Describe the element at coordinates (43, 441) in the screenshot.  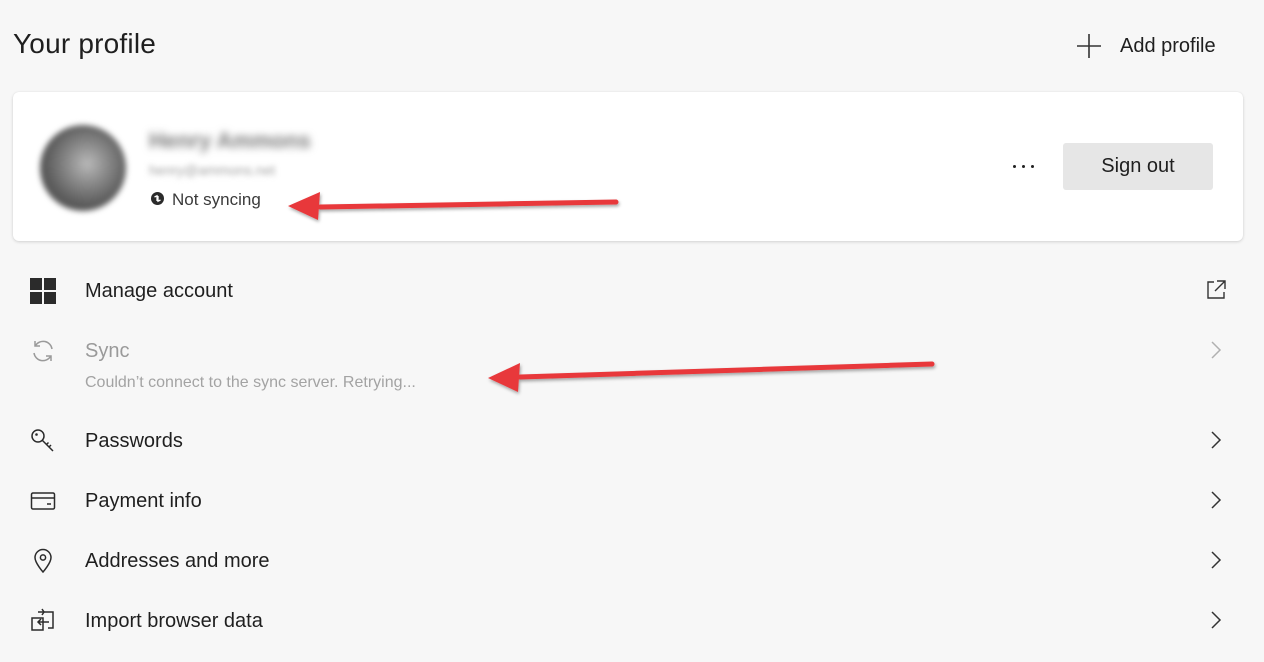
I see `key-icon` at that location.